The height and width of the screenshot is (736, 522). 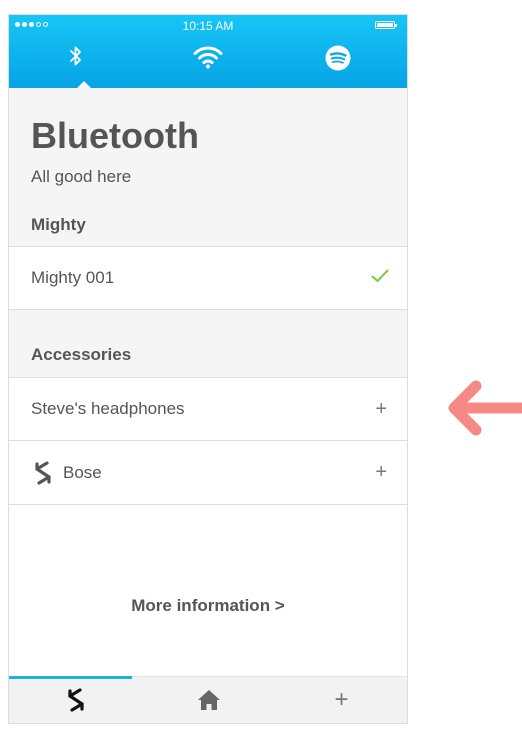 I want to click on tab-add: +, so click(x=341, y=700).